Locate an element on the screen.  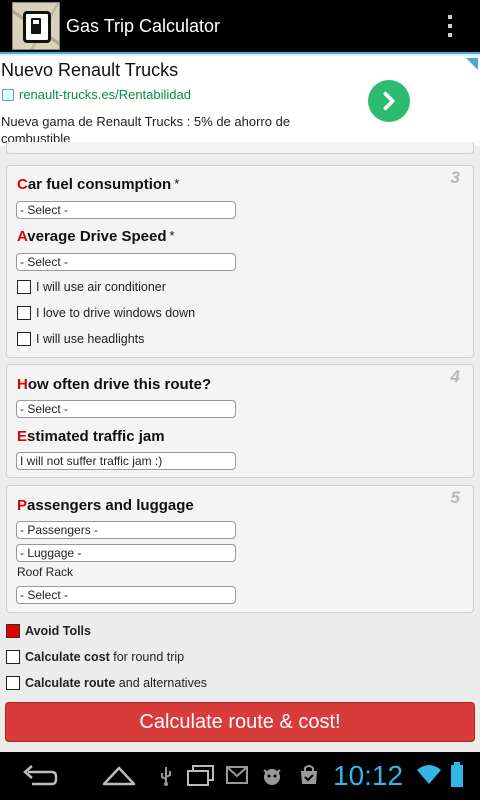
section-number: 3 is located at coordinates (455, 177).